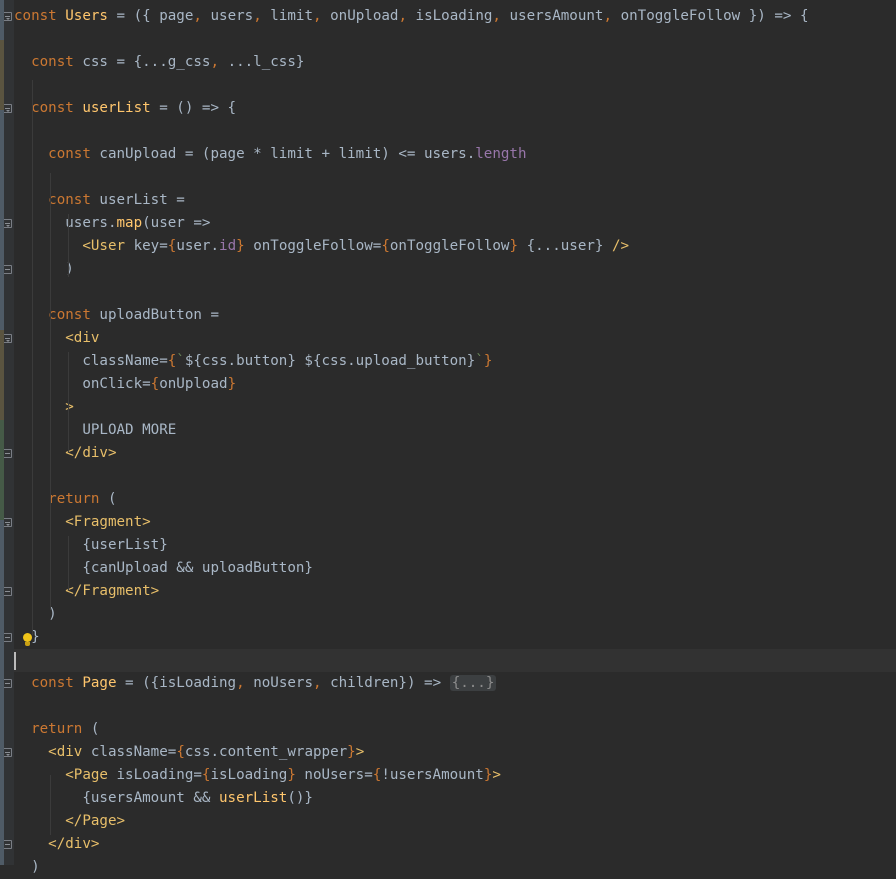  I want to click on code-token: const, so click(57, 108).